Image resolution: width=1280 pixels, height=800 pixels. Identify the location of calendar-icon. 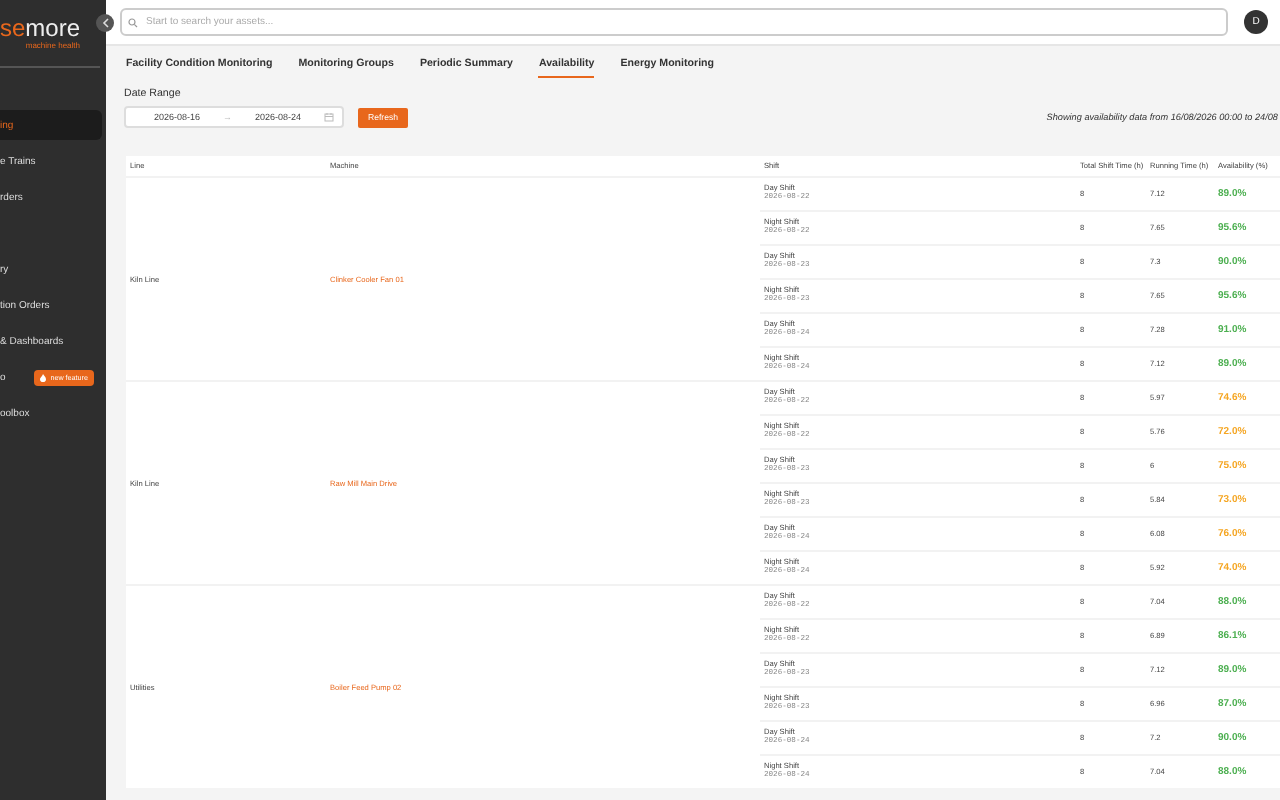
(328, 117).